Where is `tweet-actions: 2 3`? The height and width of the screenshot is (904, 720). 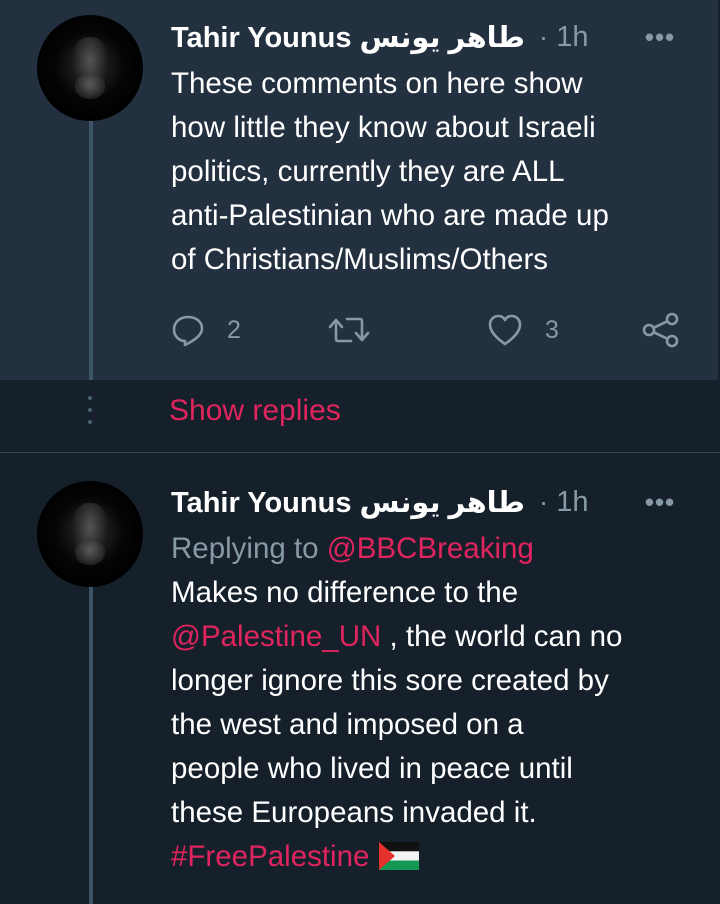 tweet-actions: 2 3 is located at coordinates (431, 330).